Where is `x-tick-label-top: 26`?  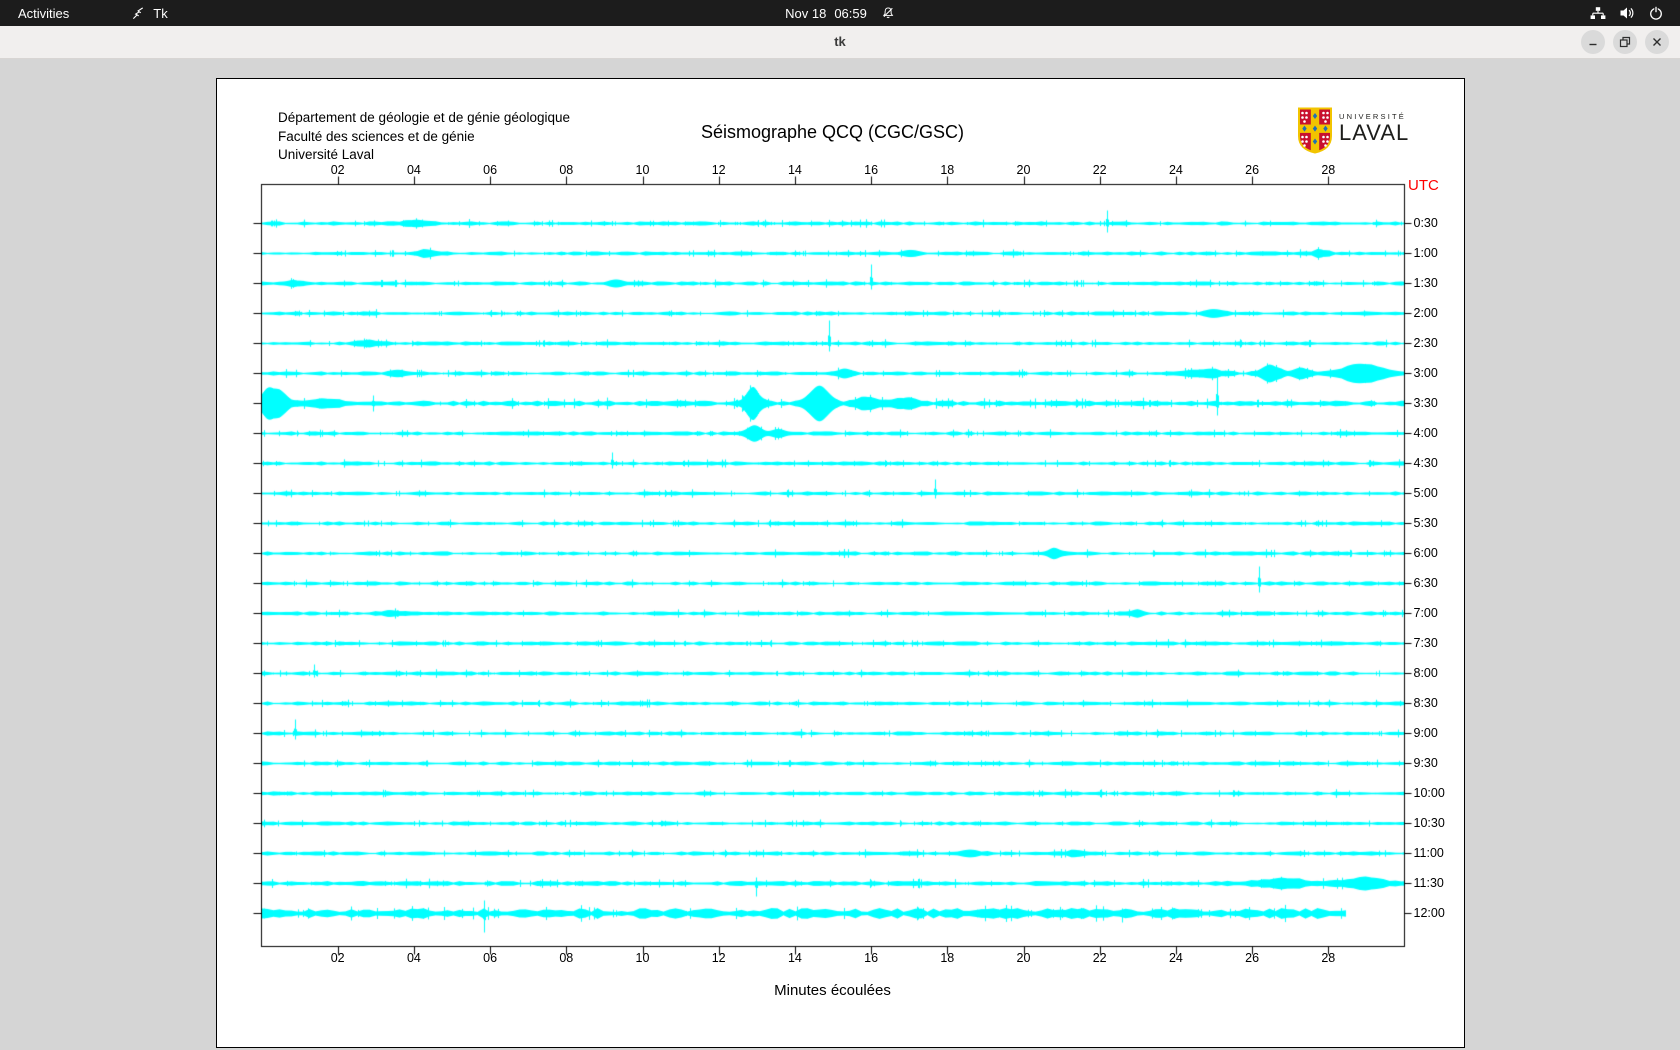 x-tick-label-top: 26 is located at coordinates (1252, 170).